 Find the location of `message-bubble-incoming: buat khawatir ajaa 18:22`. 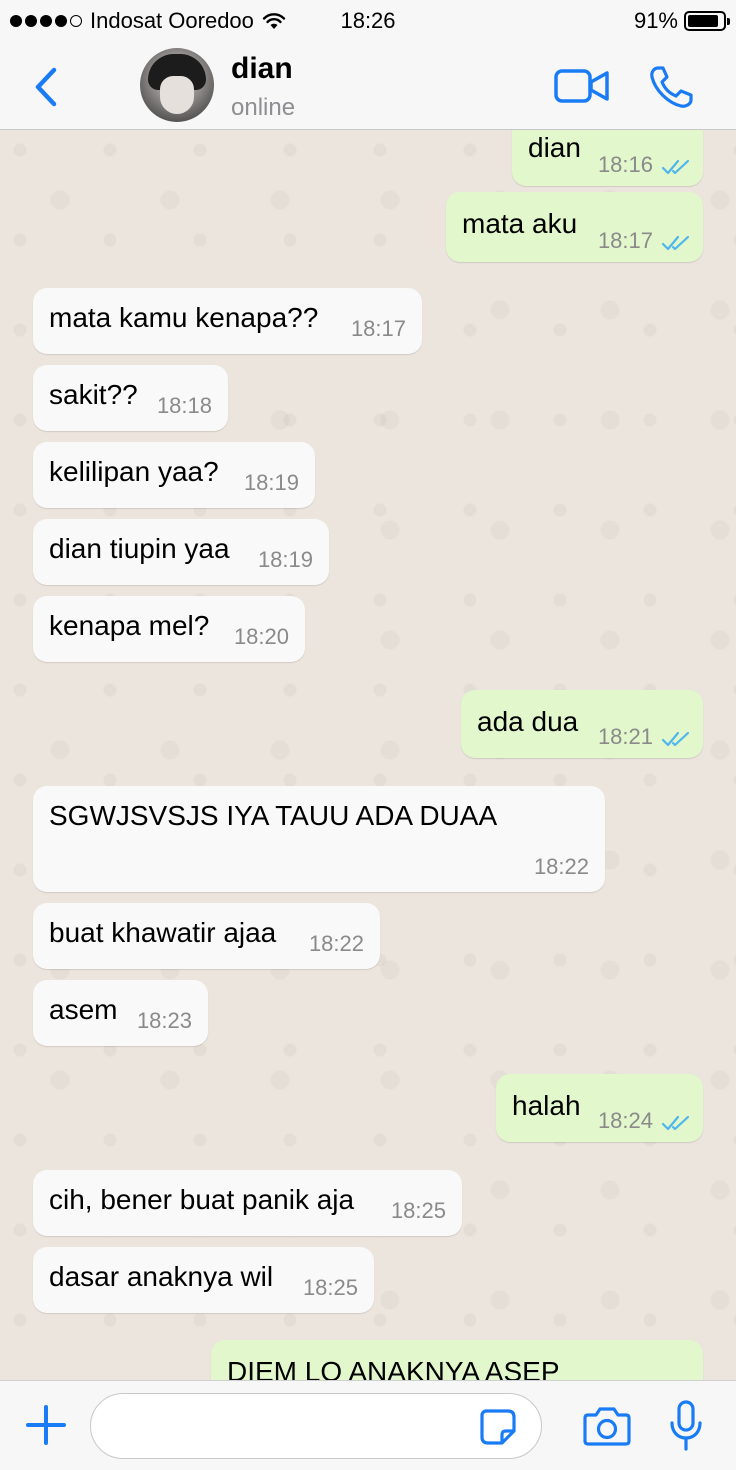

message-bubble-incoming: buat khawatir ajaa 18:22 is located at coordinates (206, 936).